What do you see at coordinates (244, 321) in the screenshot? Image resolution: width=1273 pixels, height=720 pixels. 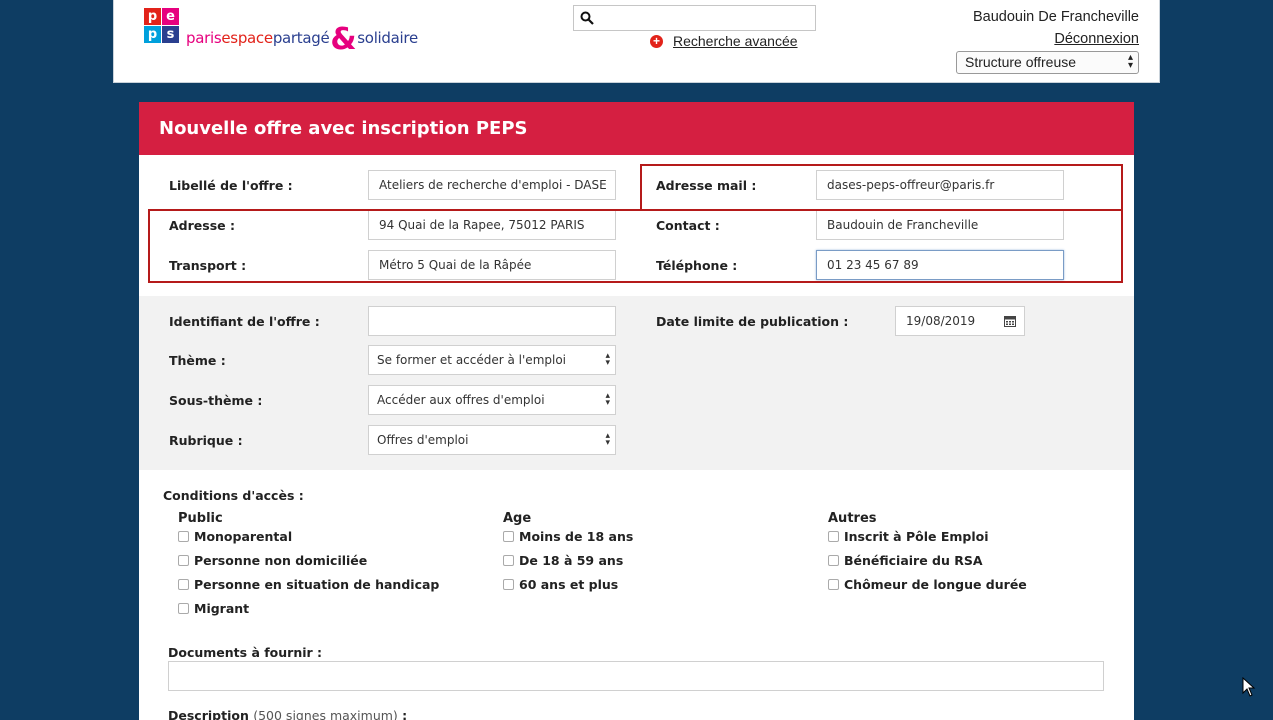 I see `identifiant-label: Identifiant de l'offre :` at bounding box center [244, 321].